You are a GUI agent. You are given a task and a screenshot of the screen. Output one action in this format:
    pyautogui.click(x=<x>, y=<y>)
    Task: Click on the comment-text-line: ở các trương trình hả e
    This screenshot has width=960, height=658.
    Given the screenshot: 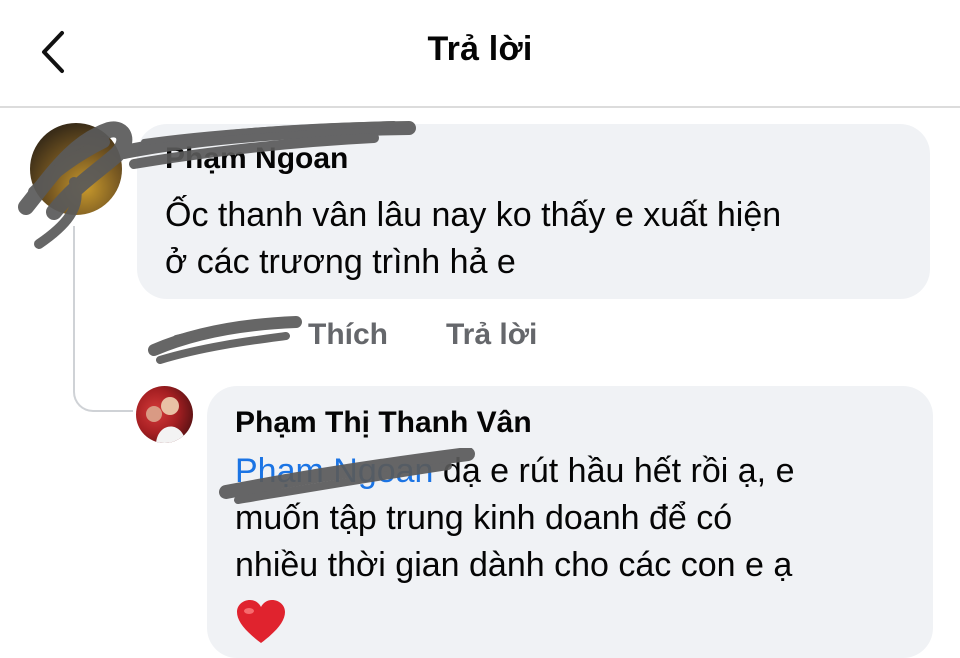 What is the action you would take?
    pyautogui.click(x=340, y=262)
    